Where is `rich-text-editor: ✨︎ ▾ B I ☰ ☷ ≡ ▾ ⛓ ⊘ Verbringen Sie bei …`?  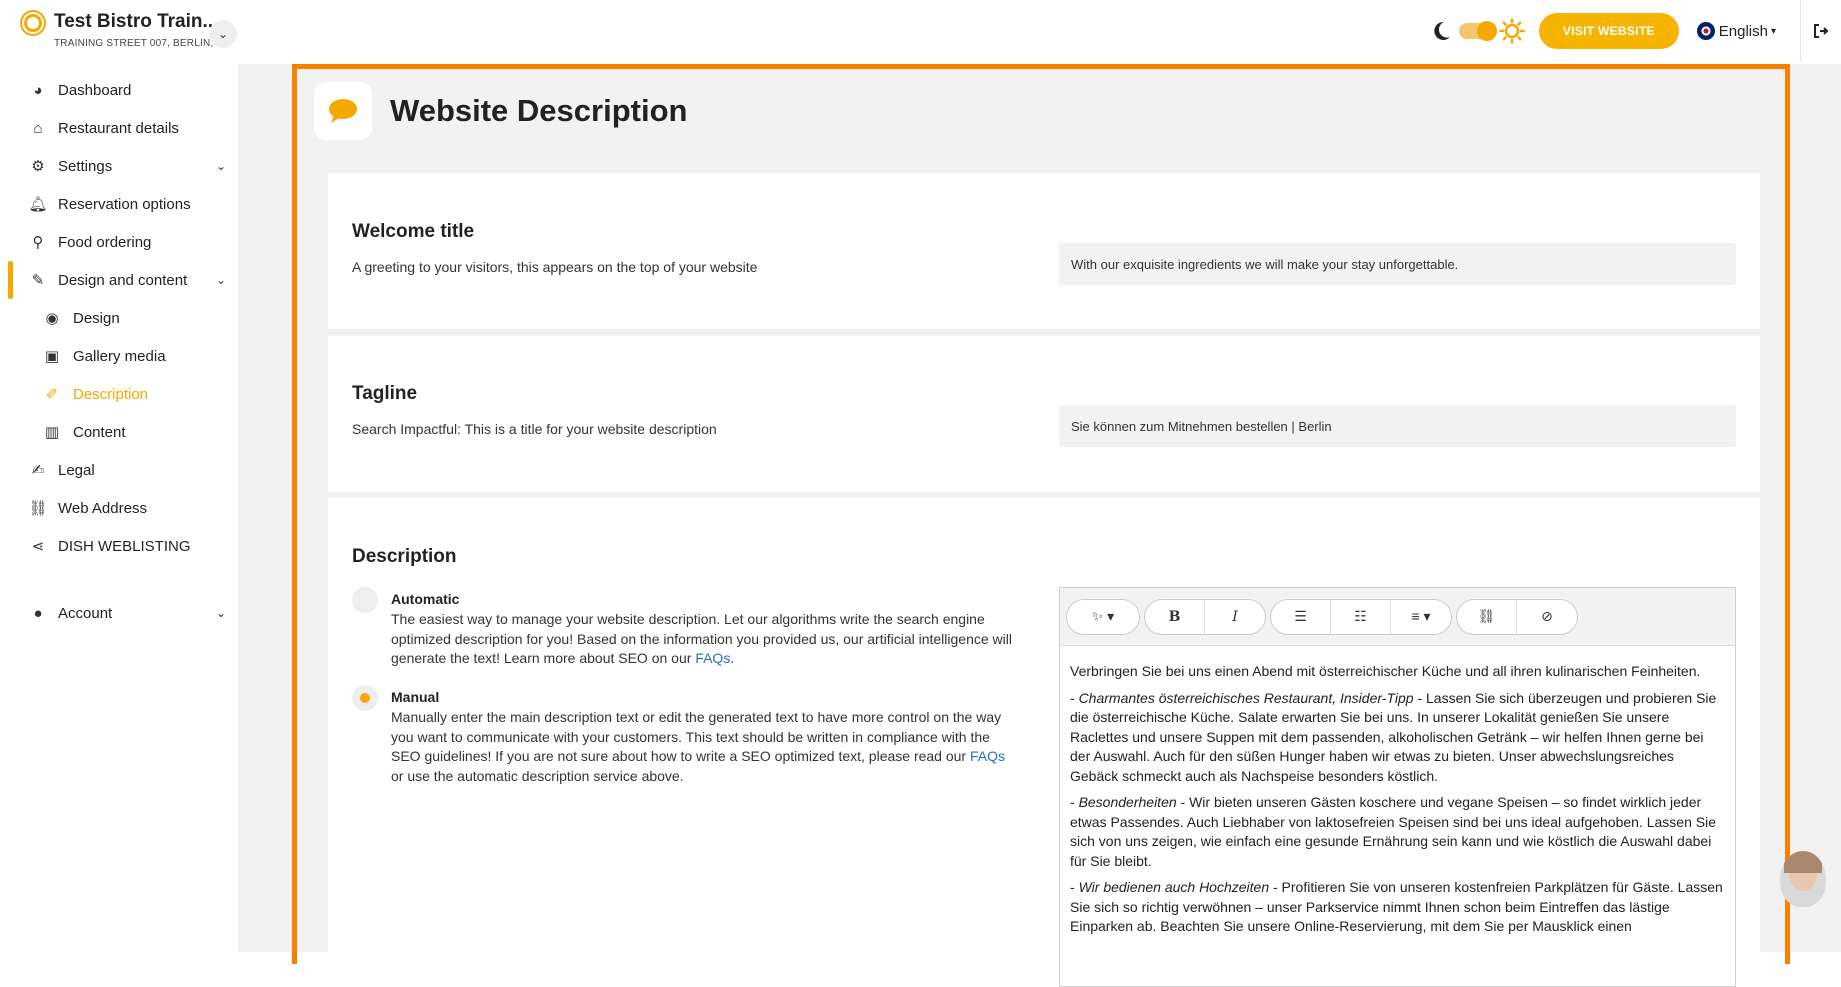
rich-text-editor: ✨︎ ▾ B I ☰ ☷ ≡ ▾ ⛓ ⊘ Verbringen Sie bei … is located at coordinates (1397, 787).